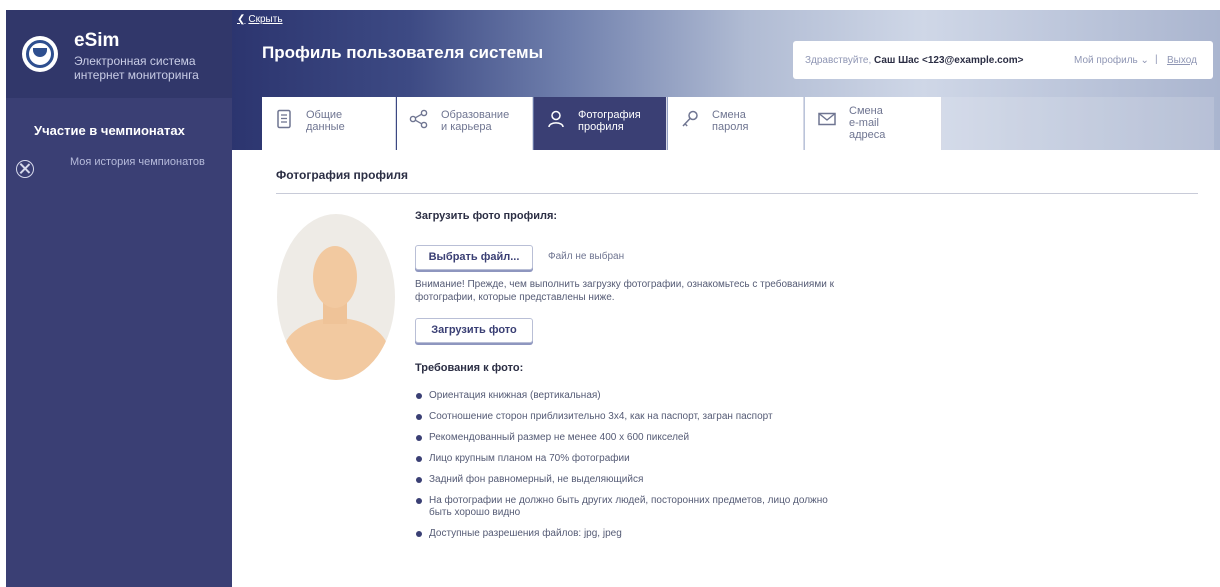 Image resolution: width=1220 pixels, height=587 pixels. Describe the element at coordinates (123, 173) in the screenshot. I see `sidebar-item-championship-history: Моя история чемпионатов` at that location.